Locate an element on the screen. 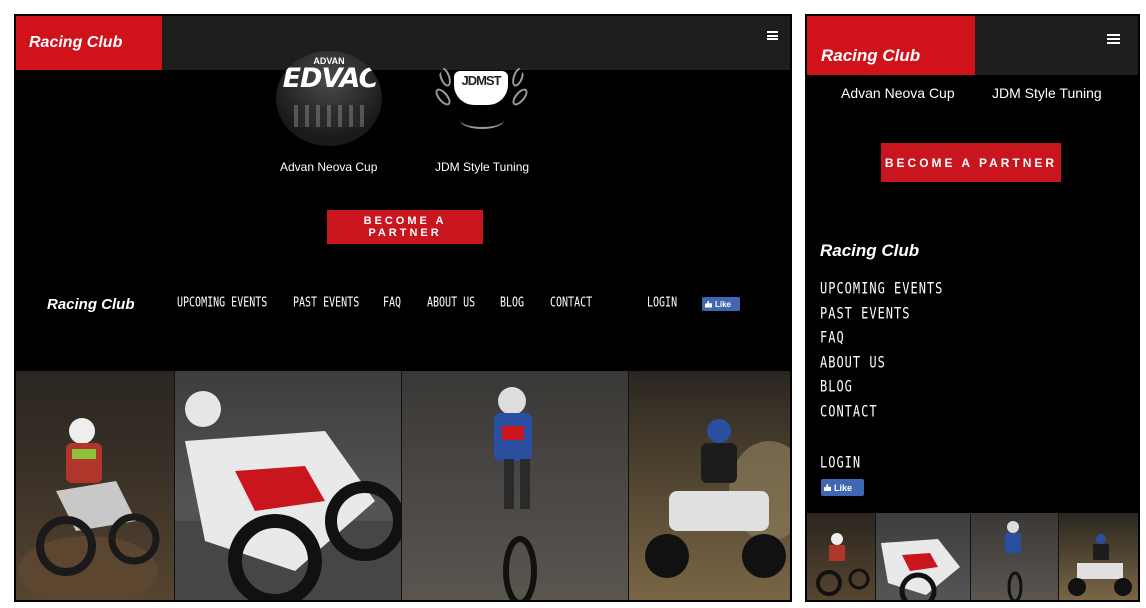 Image resolution: width=1146 pixels, height=608 pixels. mobile-photo-superbike is located at coordinates (923, 556).